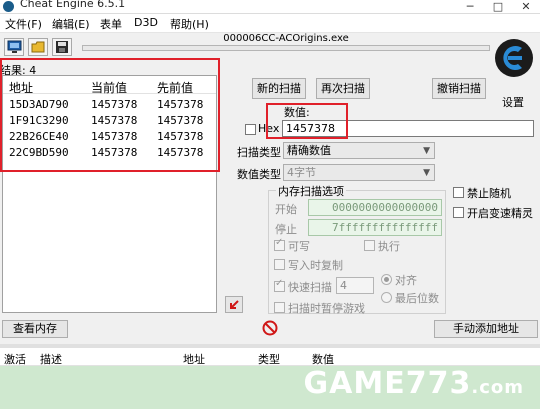 The width and height of the screenshot is (540, 409). What do you see at coordinates (458, 212) in the screenshot?
I see `enable-speedhack-checkbox` at bounding box center [458, 212].